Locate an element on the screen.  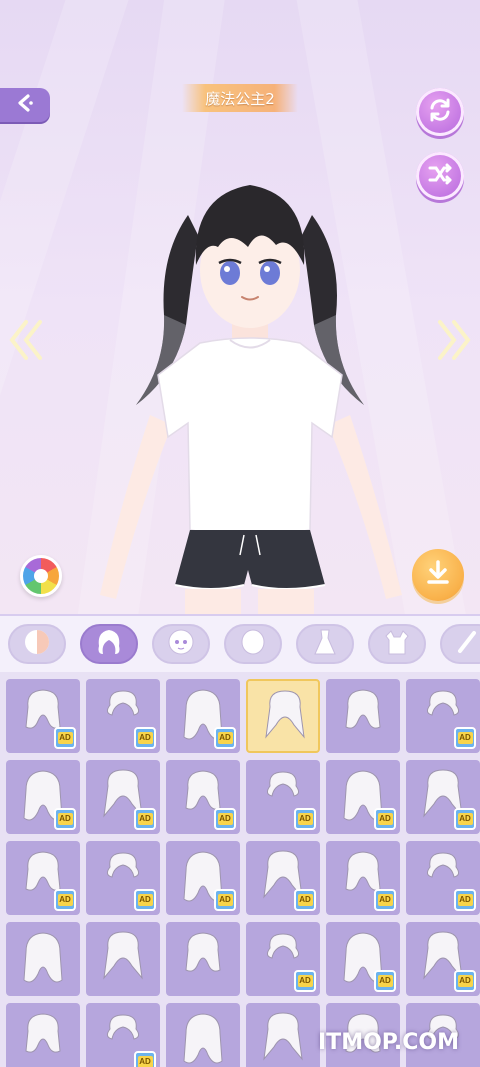
dress-icon is located at coordinates (325, 644).